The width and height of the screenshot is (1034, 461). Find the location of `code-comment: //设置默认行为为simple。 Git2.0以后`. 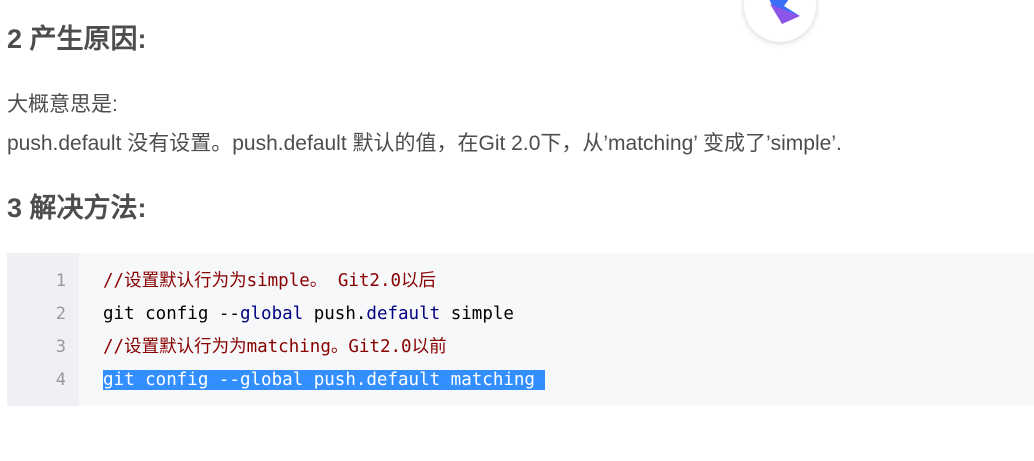

code-comment: //设置默认行为为simple。 Git2.0以后 is located at coordinates (270, 281).